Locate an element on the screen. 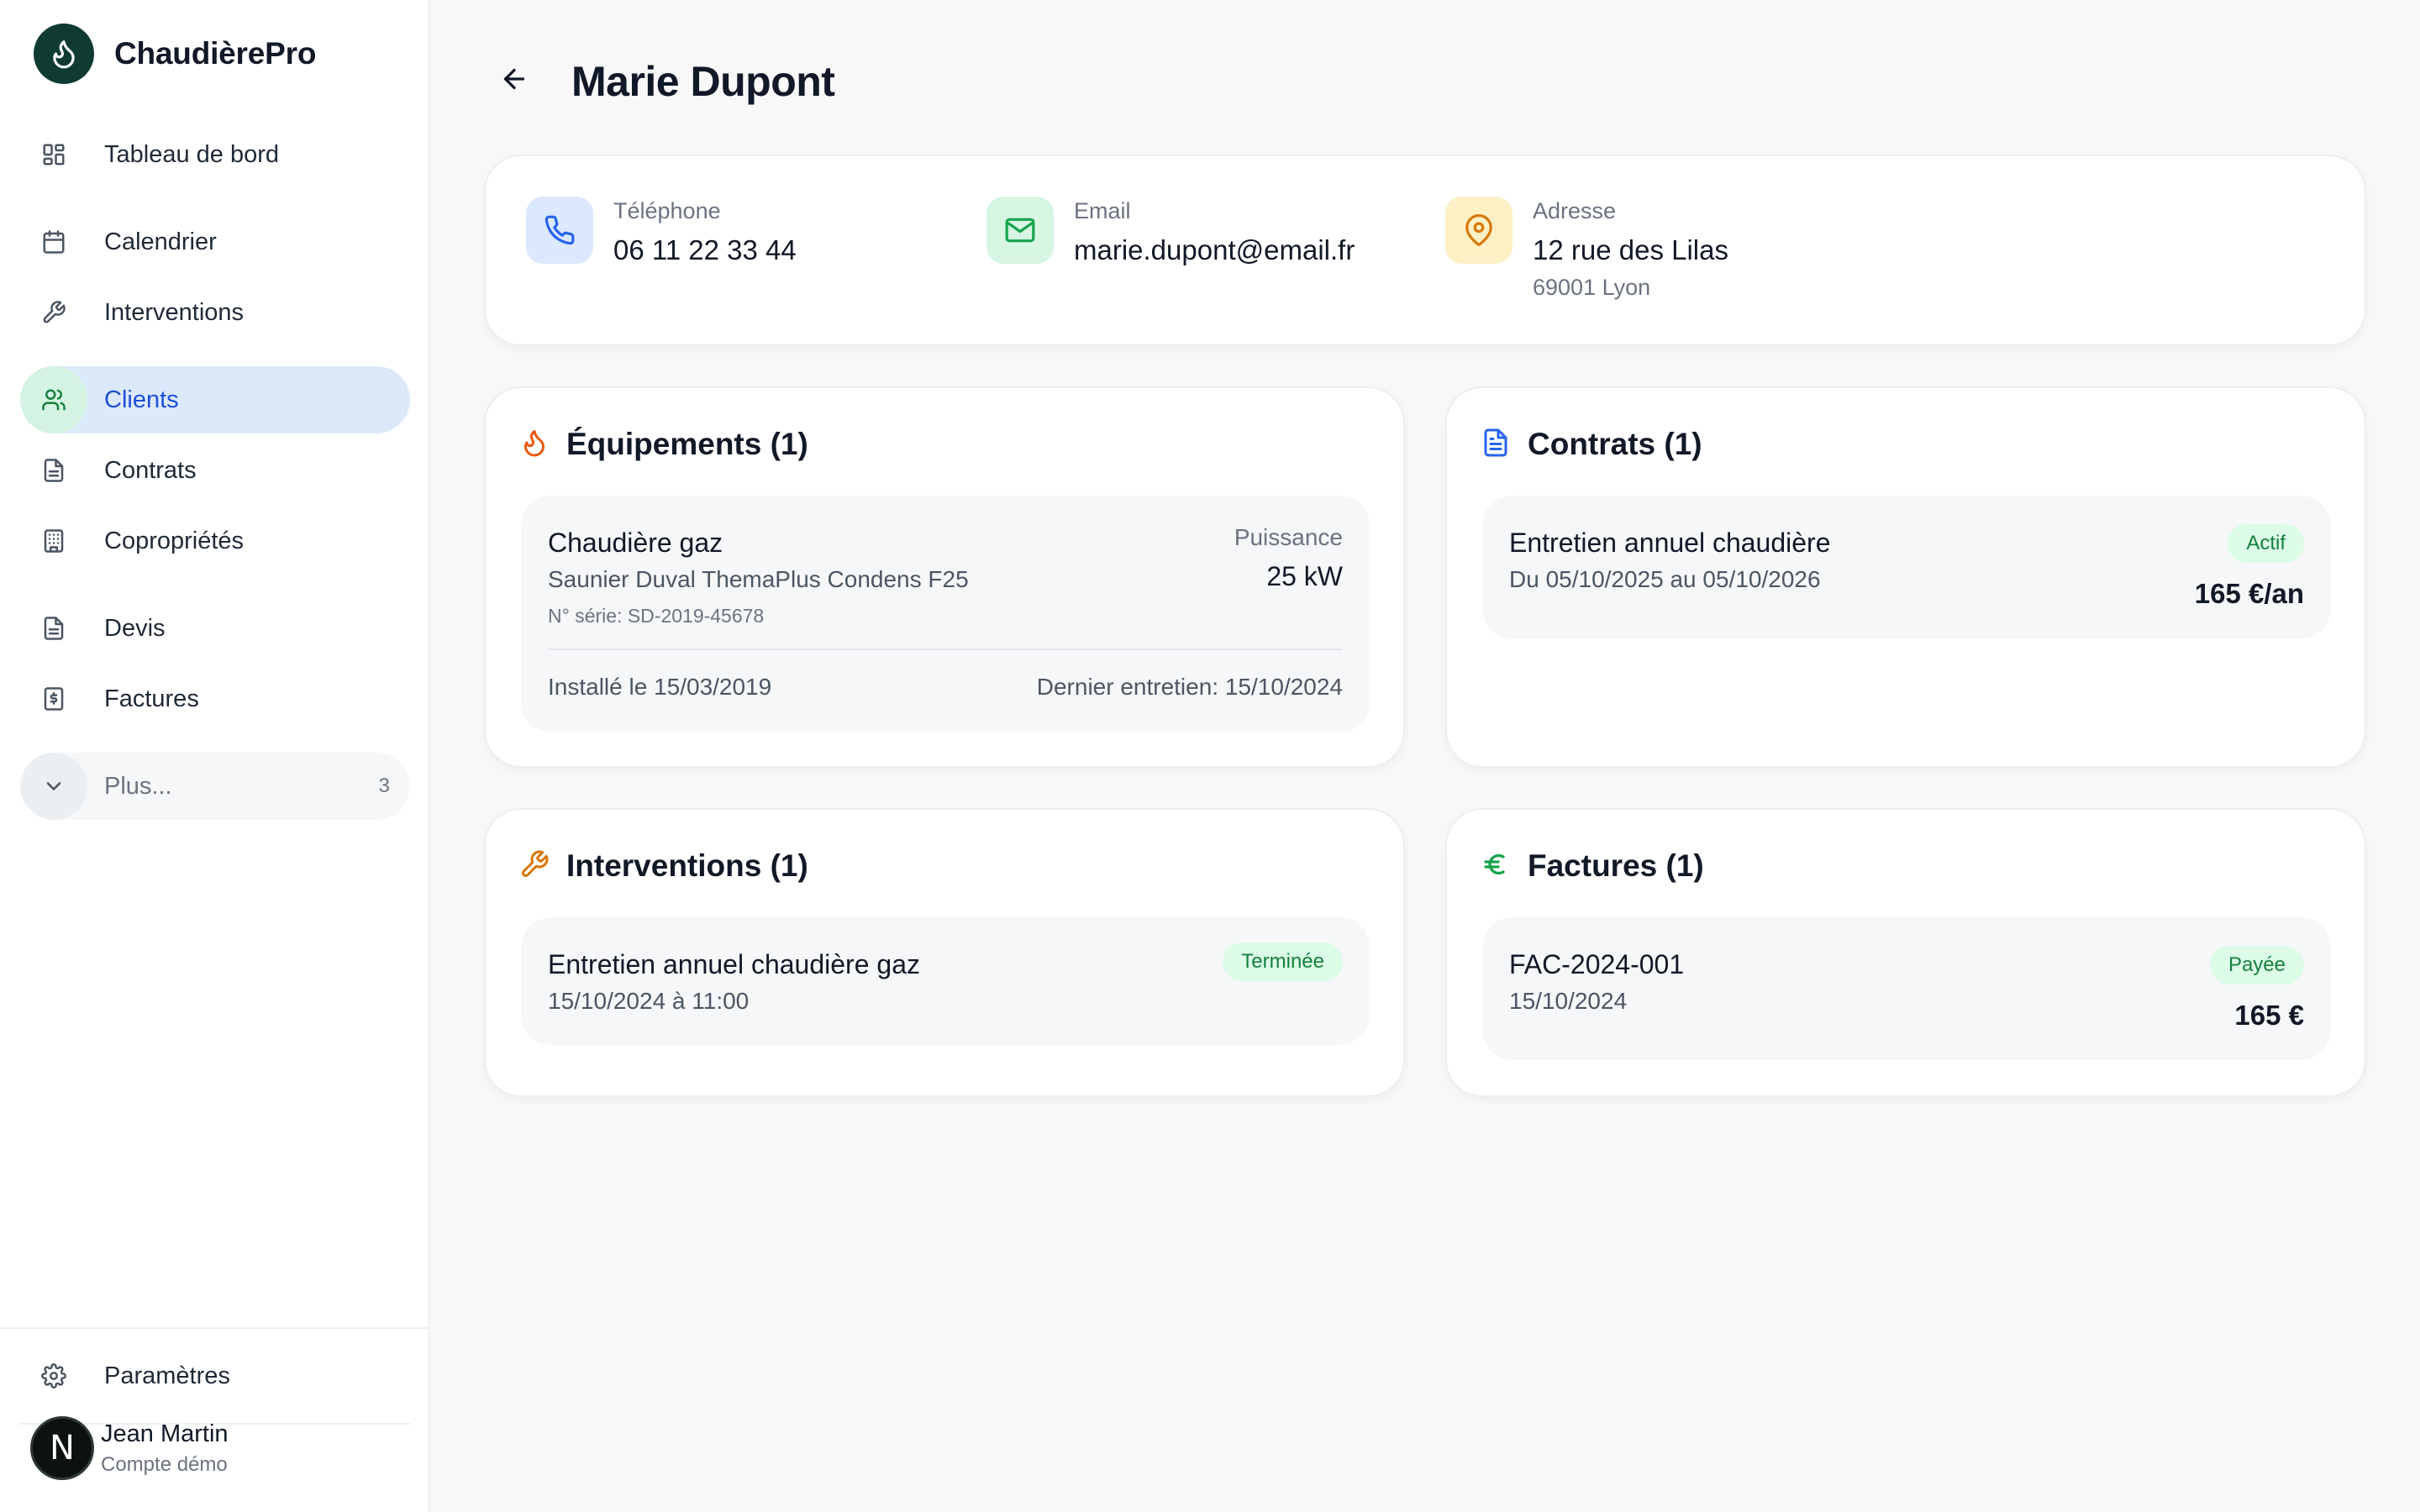  equipment-name: Chaudière gaz is located at coordinates (635, 543).